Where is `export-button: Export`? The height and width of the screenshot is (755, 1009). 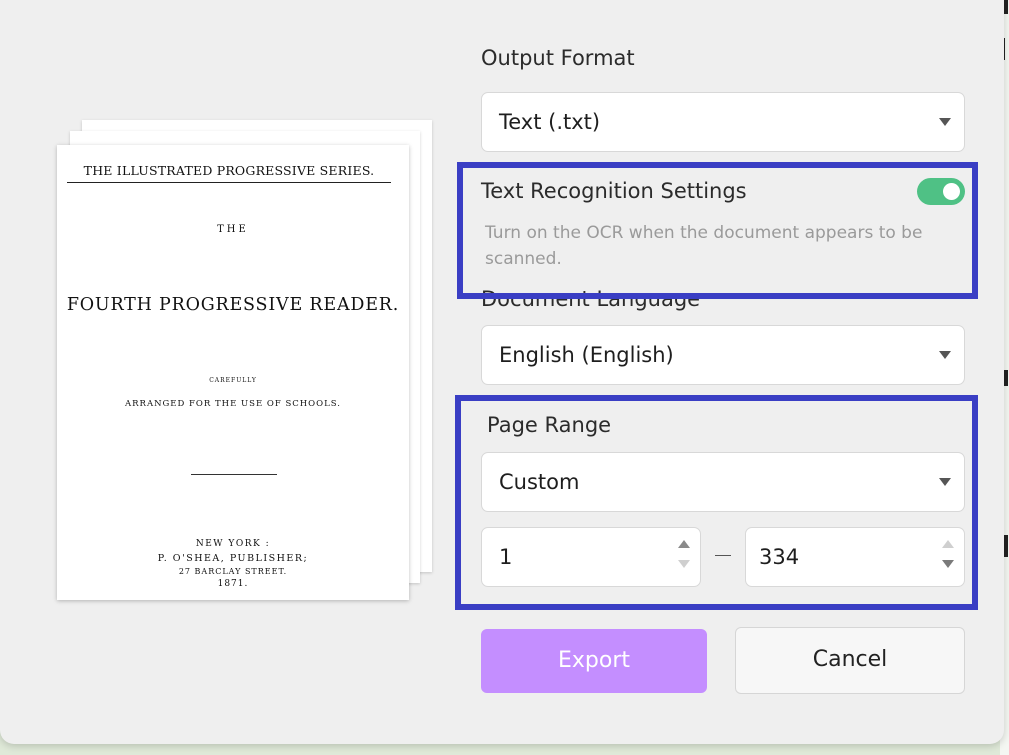
export-button: Export is located at coordinates (594, 661).